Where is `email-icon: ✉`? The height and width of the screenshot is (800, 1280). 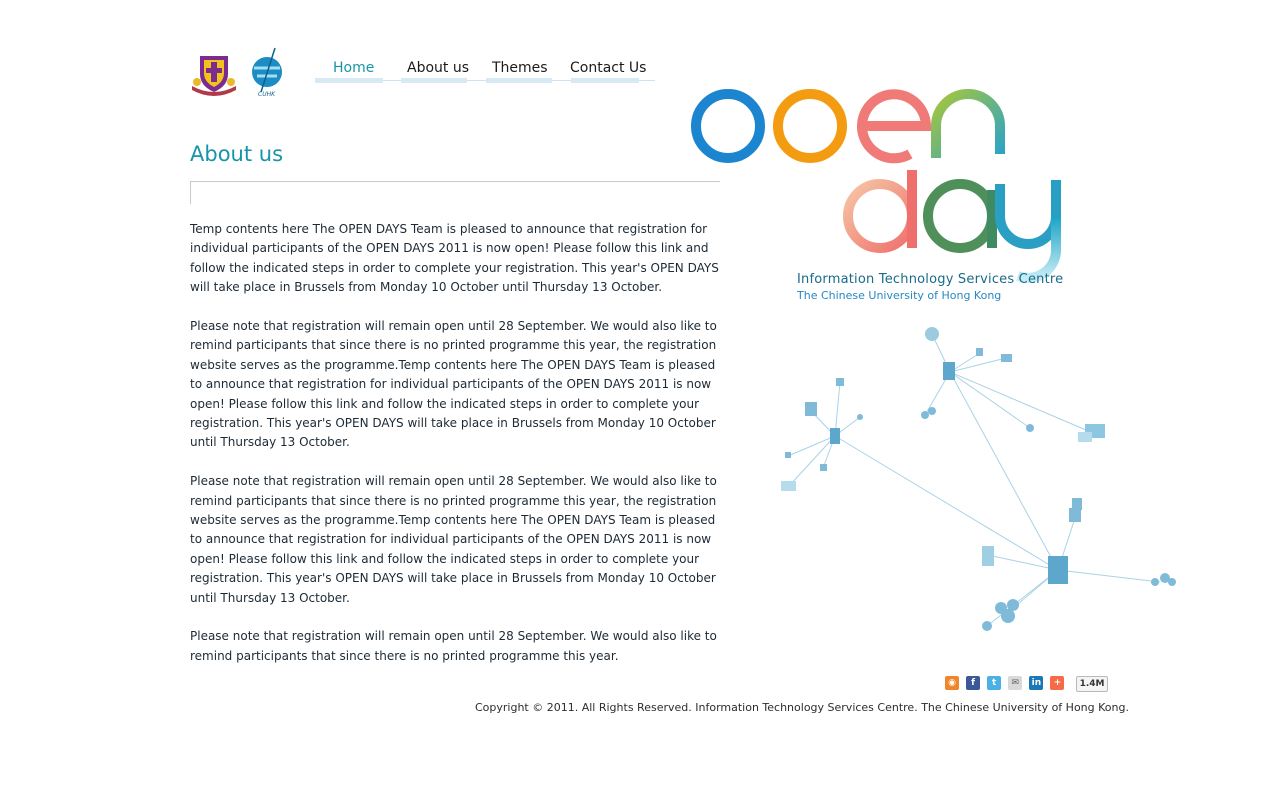
email-icon: ✉ is located at coordinates (1015, 683).